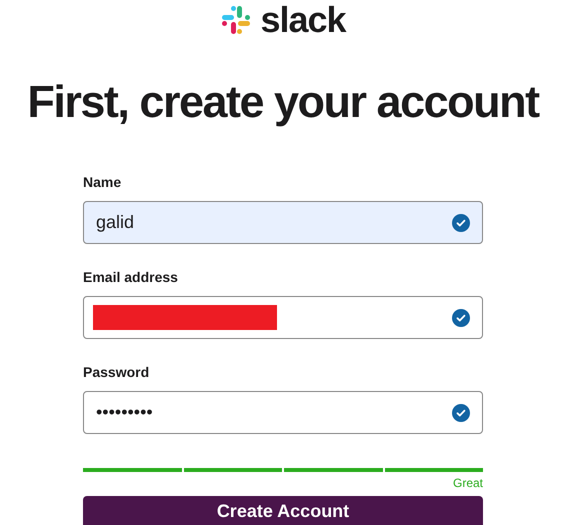  Describe the element at coordinates (131, 277) in the screenshot. I see `field-label: Email address` at that location.